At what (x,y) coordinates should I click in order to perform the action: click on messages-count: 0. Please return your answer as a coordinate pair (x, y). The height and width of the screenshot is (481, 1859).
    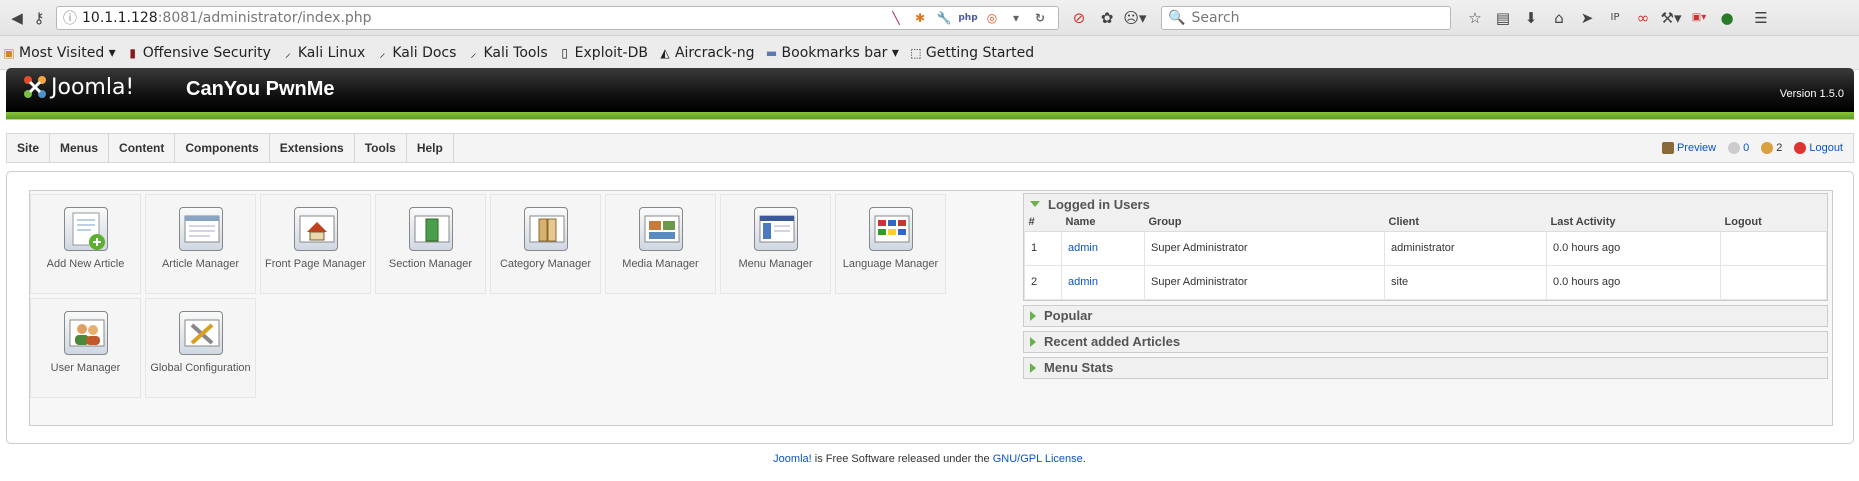
    Looking at the image, I should click on (1738, 148).